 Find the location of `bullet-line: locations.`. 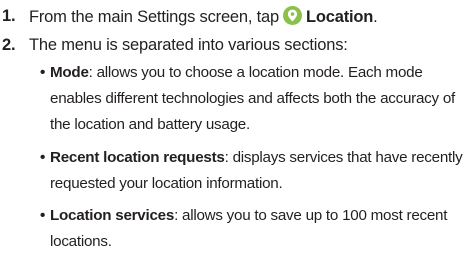

bullet-line: locations. is located at coordinates (81, 241).